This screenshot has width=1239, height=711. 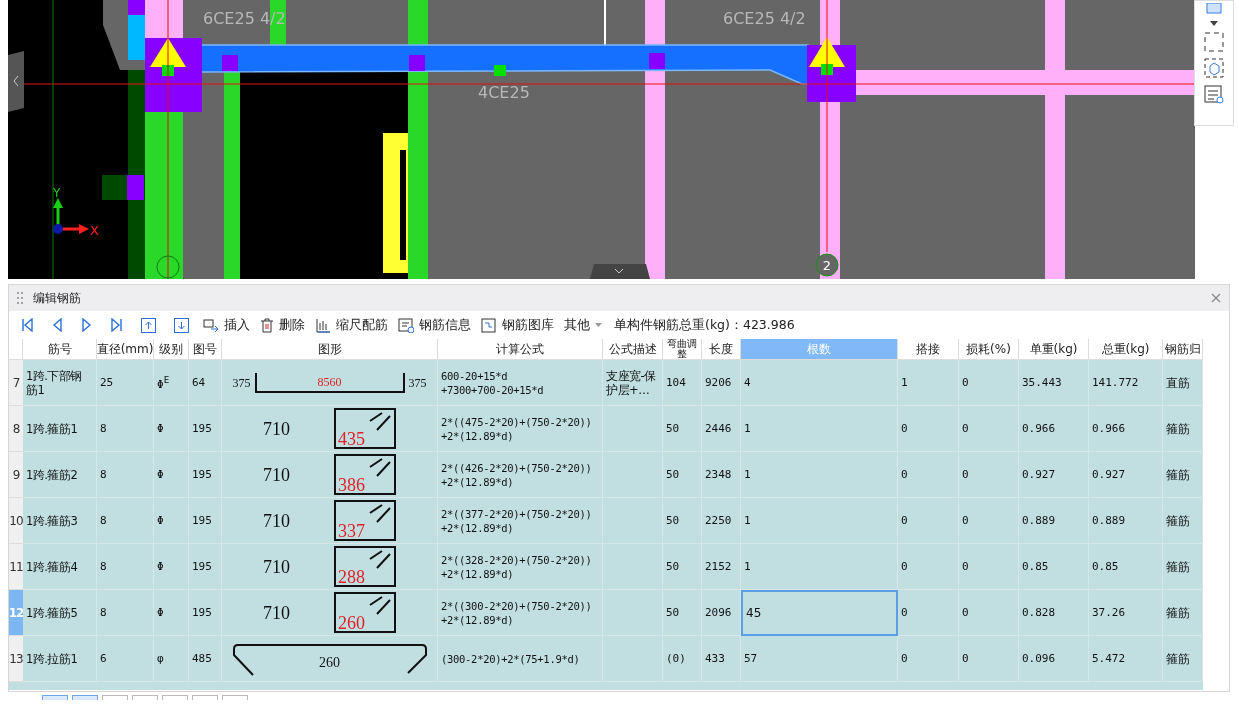 What do you see at coordinates (721, 429) in the screenshot?
I see `table-cell: 2446` at bounding box center [721, 429].